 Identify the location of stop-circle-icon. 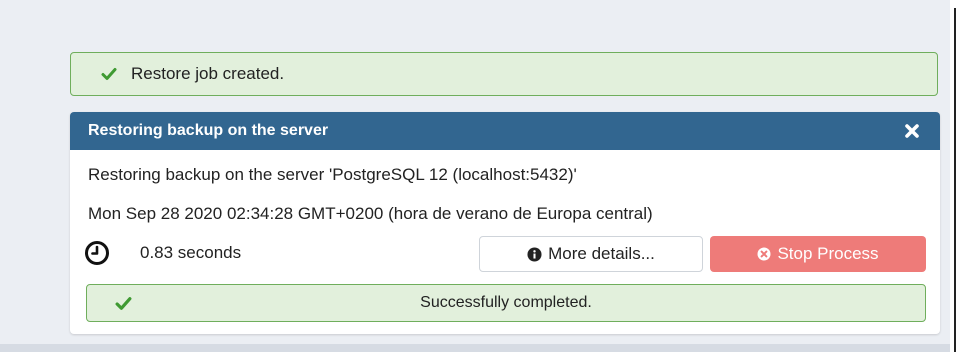
(764, 254).